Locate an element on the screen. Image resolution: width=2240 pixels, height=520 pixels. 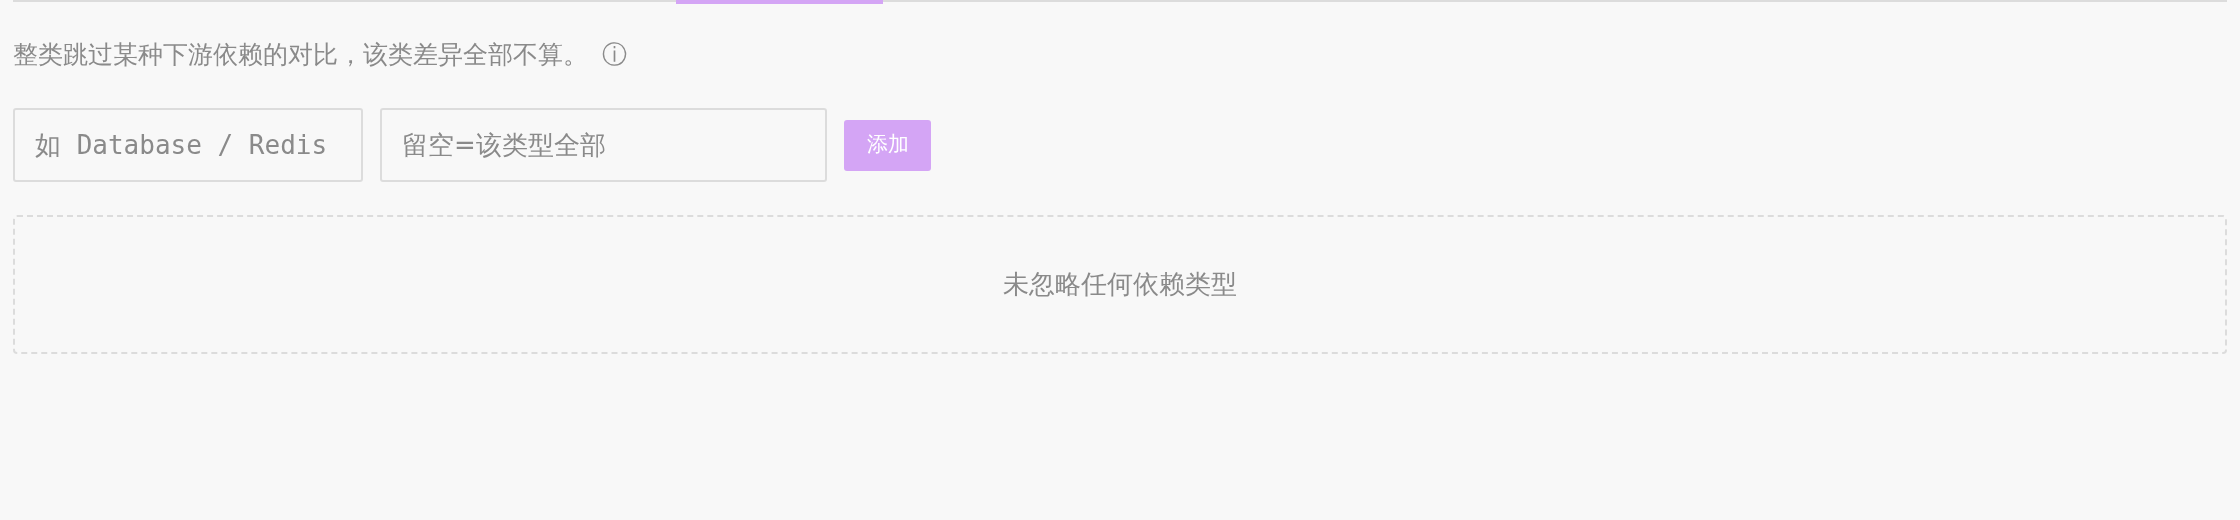
add-button: 添加 is located at coordinates (887, 145).